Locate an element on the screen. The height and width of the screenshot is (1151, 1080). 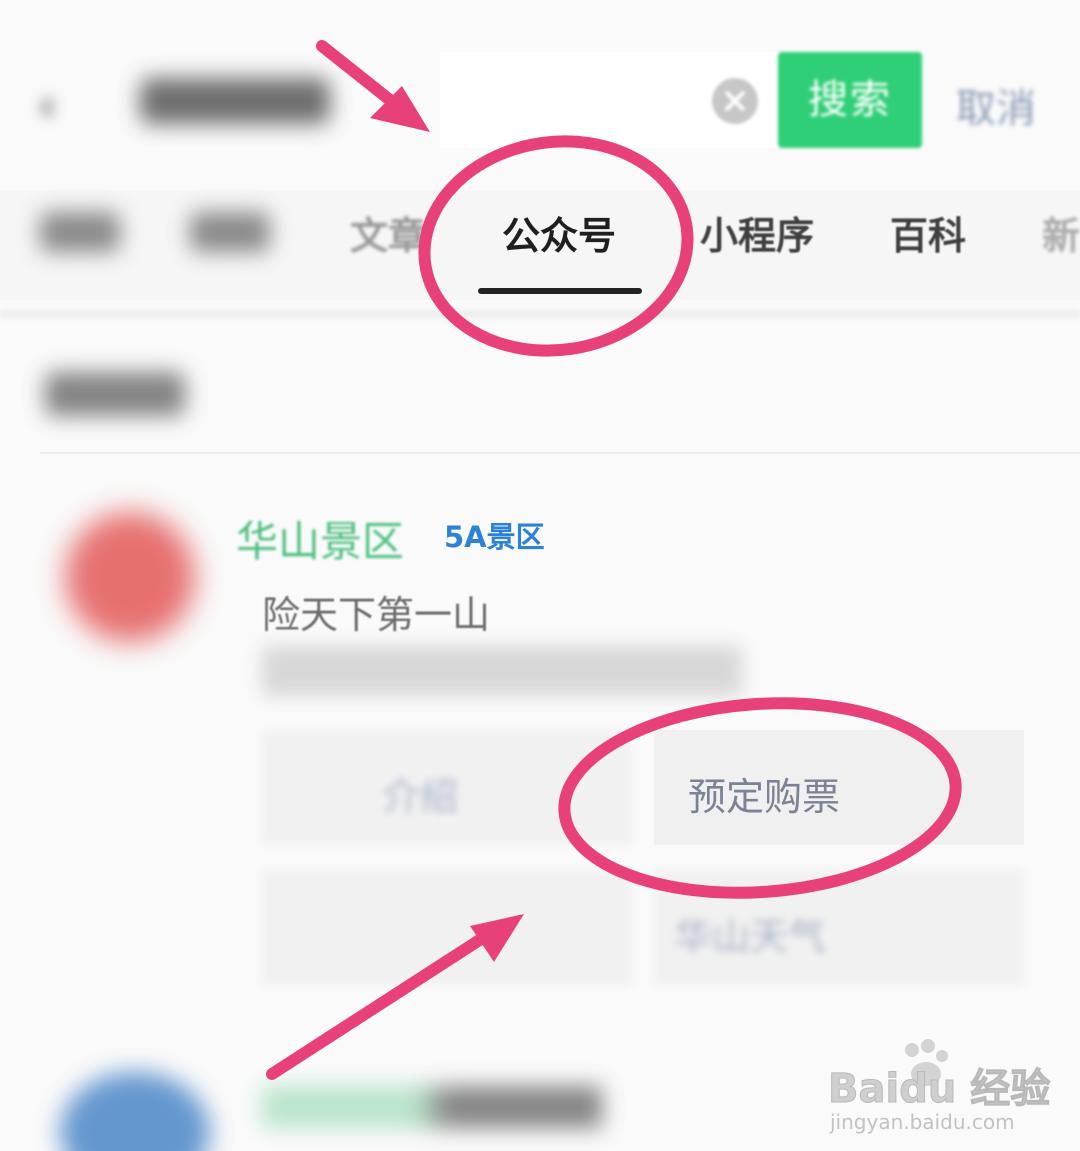
account-avatar is located at coordinates (130, 577).